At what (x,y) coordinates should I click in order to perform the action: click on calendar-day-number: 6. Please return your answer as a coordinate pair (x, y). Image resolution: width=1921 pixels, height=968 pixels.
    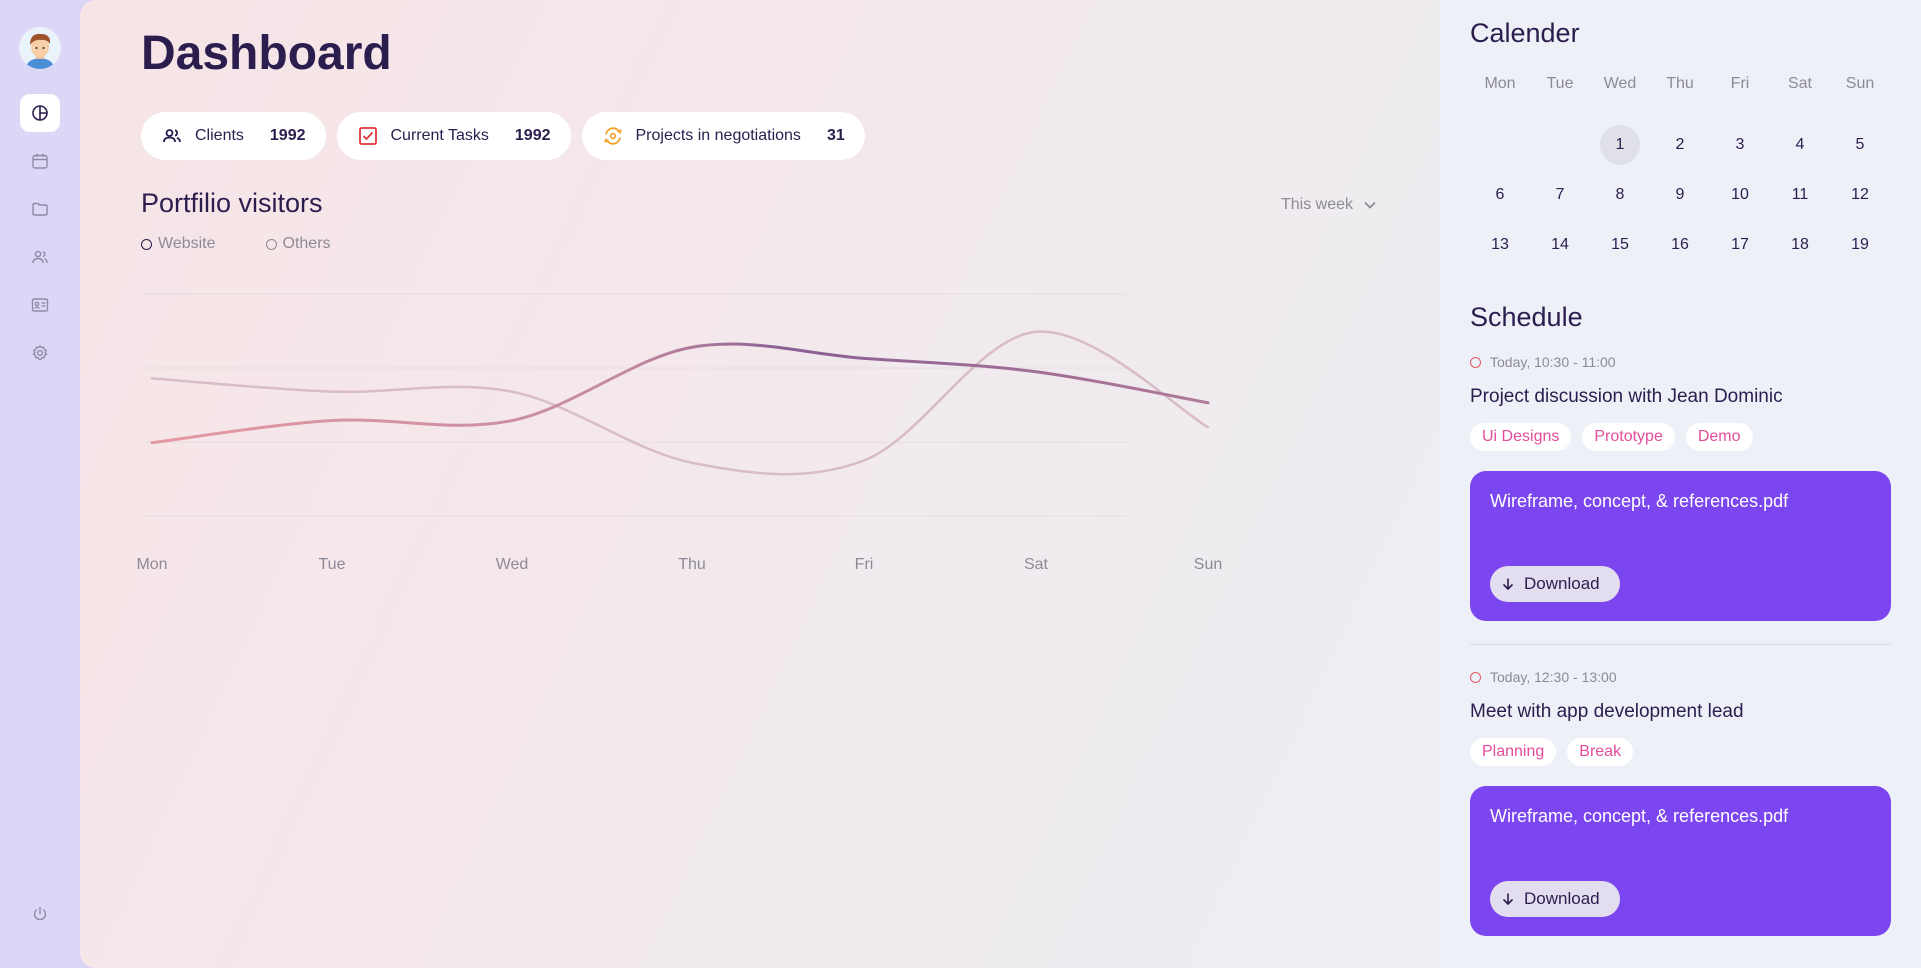
    Looking at the image, I should click on (1500, 194).